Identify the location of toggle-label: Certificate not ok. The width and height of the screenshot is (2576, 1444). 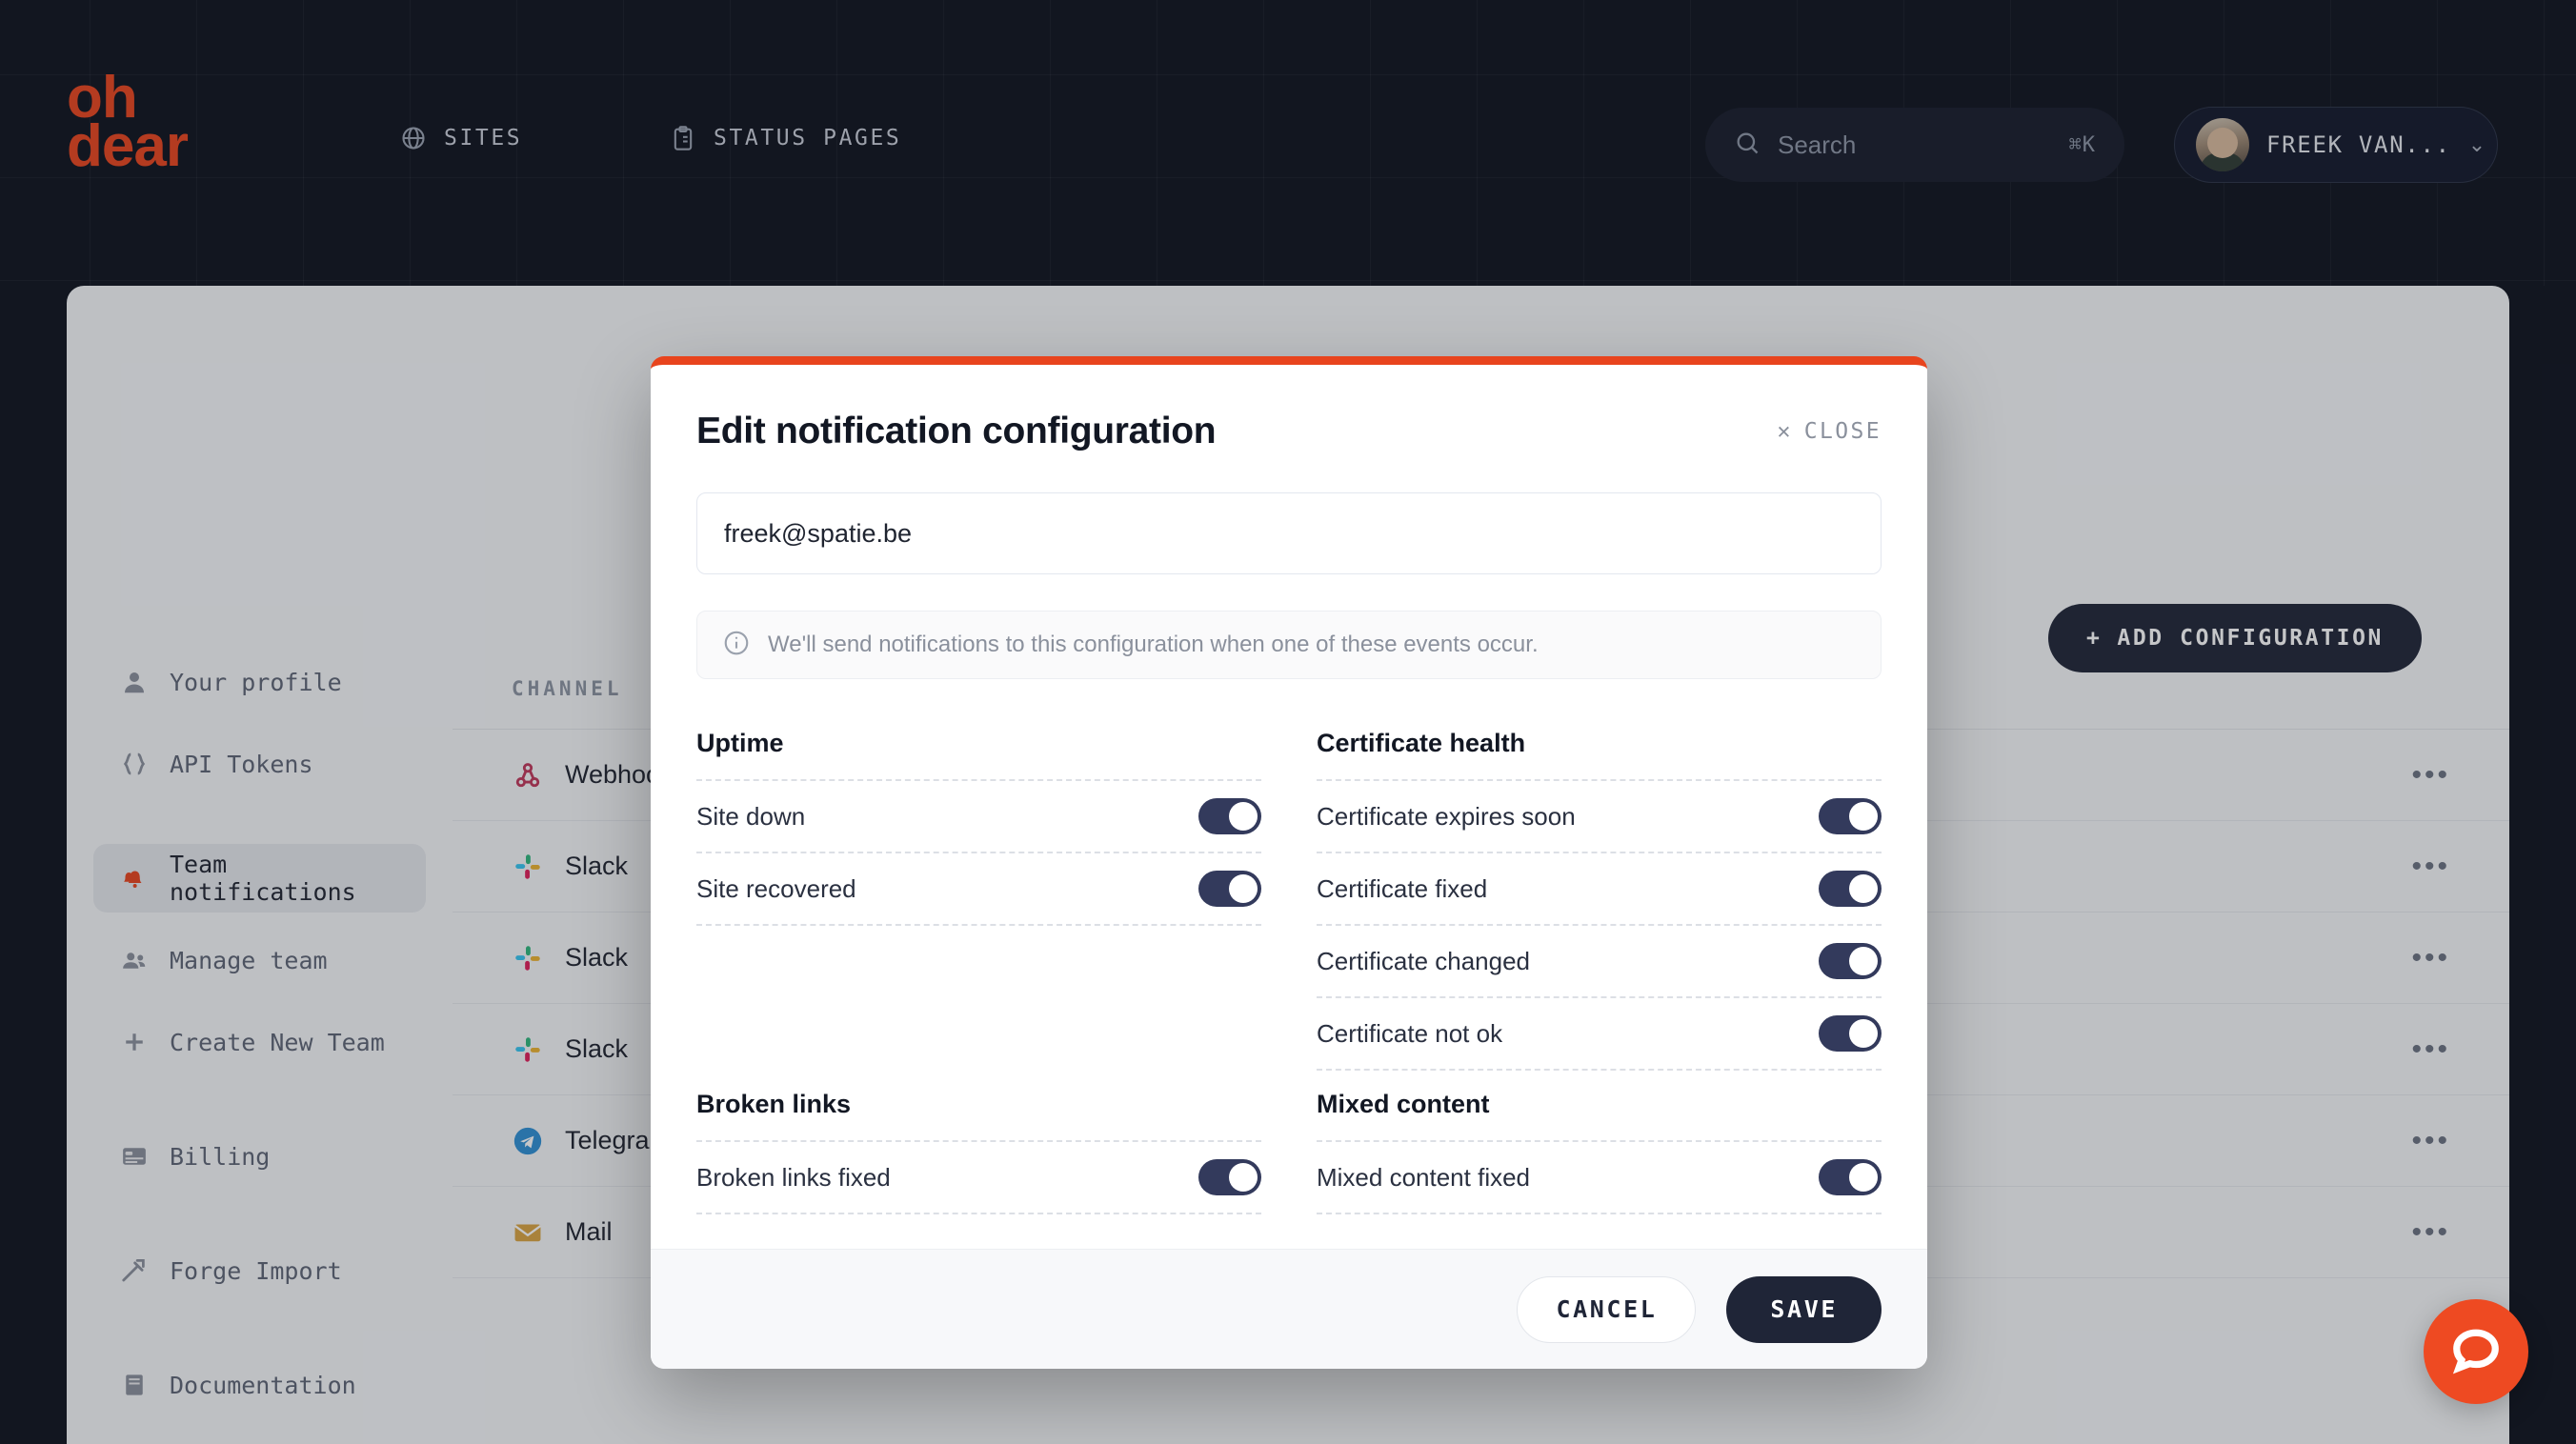
(1410, 1033).